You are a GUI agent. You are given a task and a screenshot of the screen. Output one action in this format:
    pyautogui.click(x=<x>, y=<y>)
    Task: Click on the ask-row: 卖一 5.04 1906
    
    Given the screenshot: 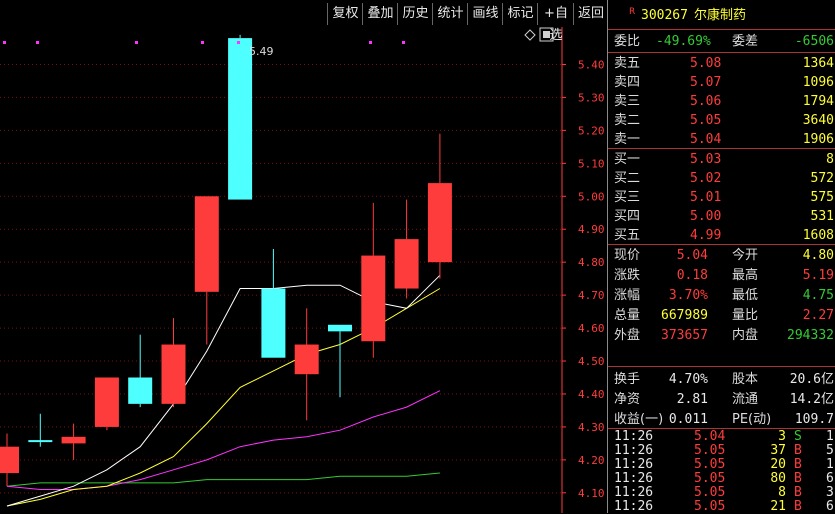 What is the action you would take?
    pyautogui.click(x=721, y=139)
    